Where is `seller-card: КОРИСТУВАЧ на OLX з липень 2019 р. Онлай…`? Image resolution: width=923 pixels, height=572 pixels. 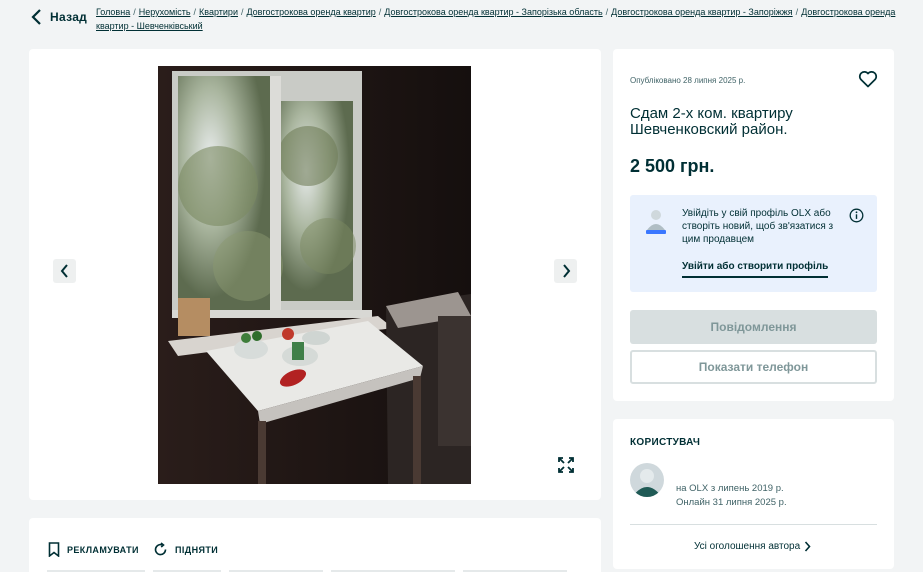
seller-card: КОРИСТУВАЧ на OLX з липень 2019 р. Онлай… is located at coordinates (753, 494).